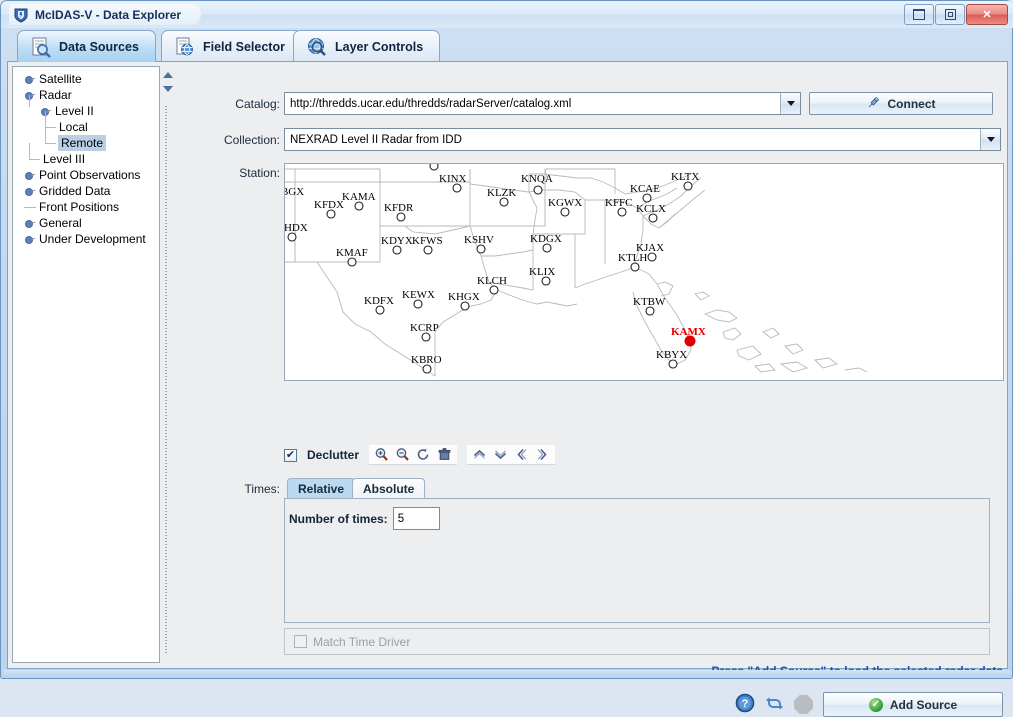  What do you see at coordinates (542, 455) in the screenshot?
I see `pan-right-icon` at bounding box center [542, 455].